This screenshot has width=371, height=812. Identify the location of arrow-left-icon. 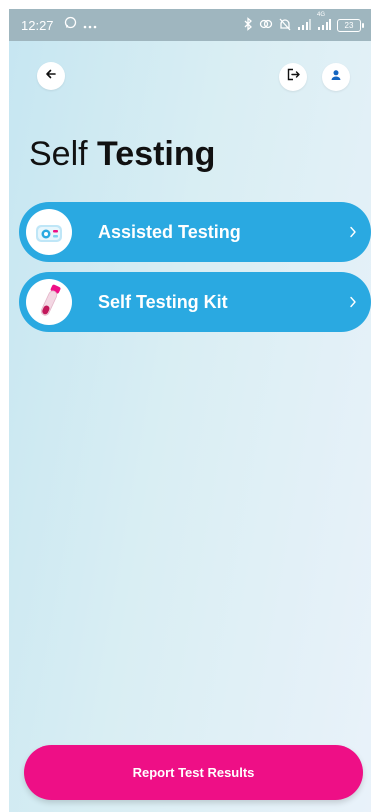
(51, 76).